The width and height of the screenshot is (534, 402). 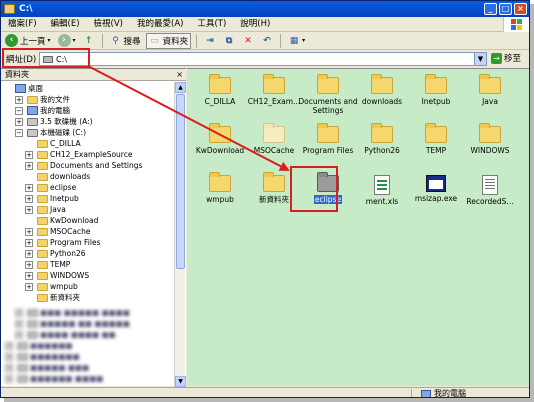 I want to click on search-button: ⚲ 搜尋, so click(x=125, y=41).